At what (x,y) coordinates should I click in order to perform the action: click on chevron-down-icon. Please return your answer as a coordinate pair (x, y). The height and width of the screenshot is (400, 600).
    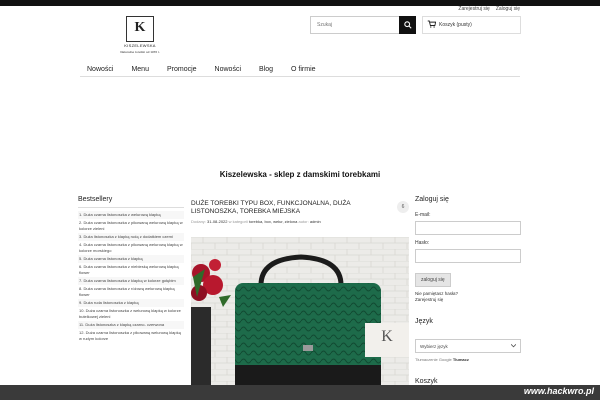
    Looking at the image, I should click on (513, 346).